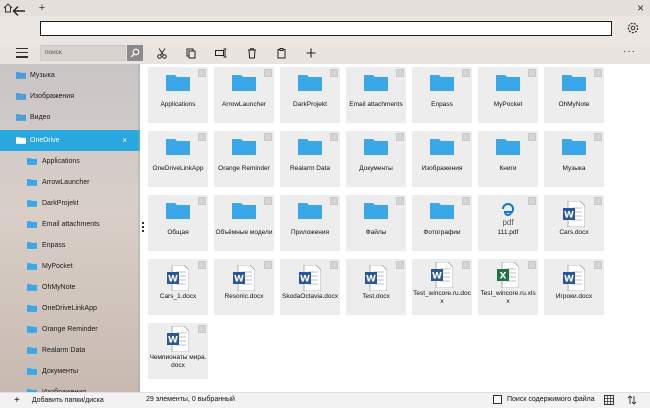  I want to click on pane-resize-grip, so click(143, 229).